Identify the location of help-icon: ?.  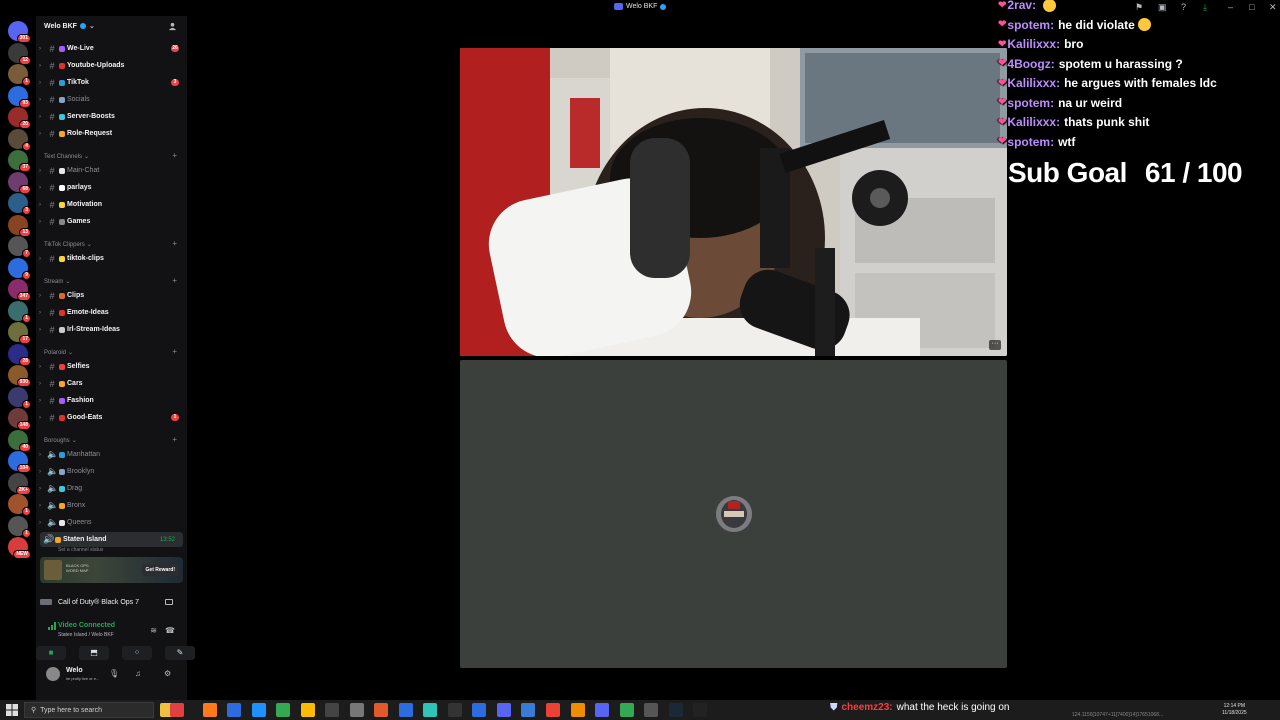
(1183, 7).